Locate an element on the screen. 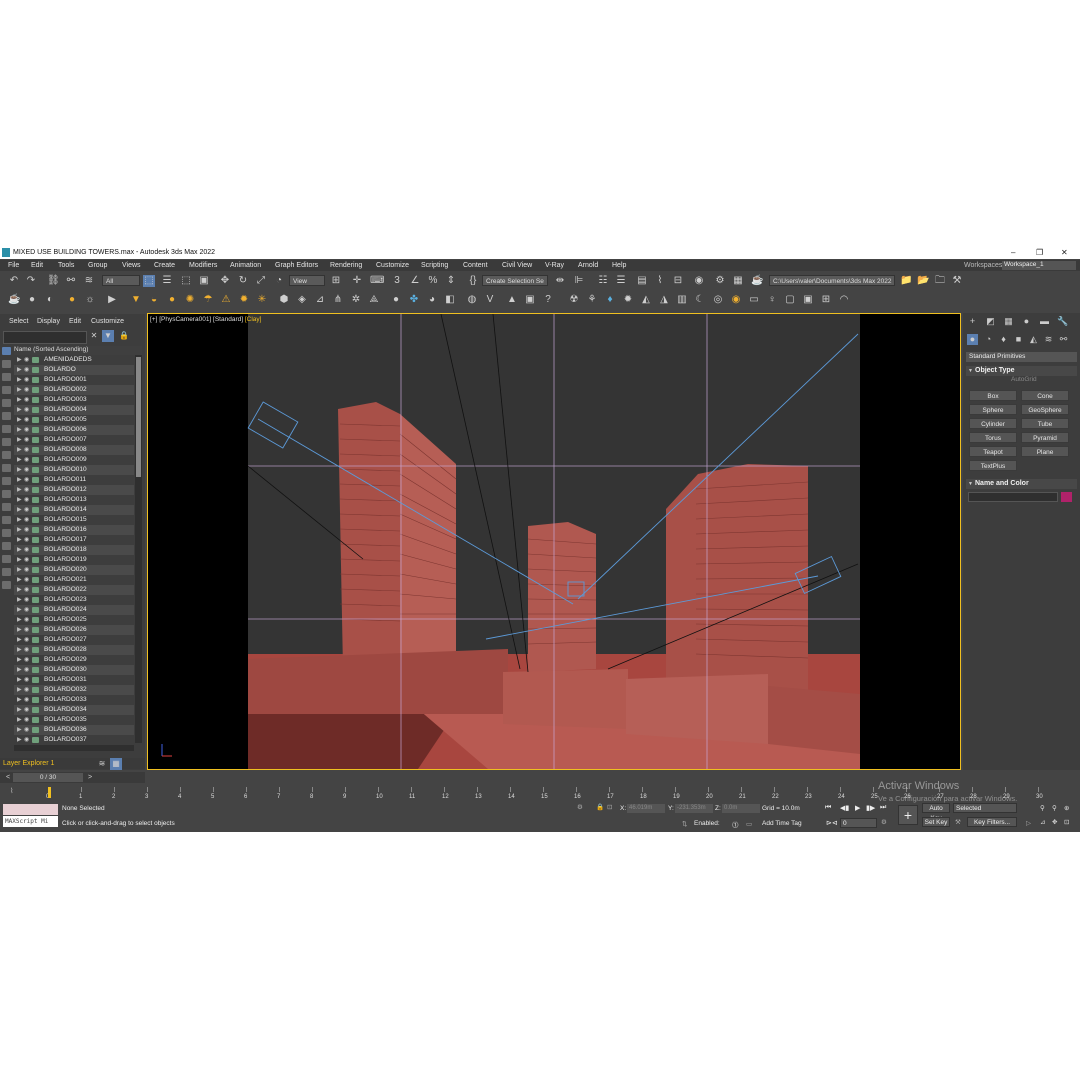 Image resolution: width=1080 pixels, height=1080 pixels. layers-icon: ≋ is located at coordinates (102, 764).